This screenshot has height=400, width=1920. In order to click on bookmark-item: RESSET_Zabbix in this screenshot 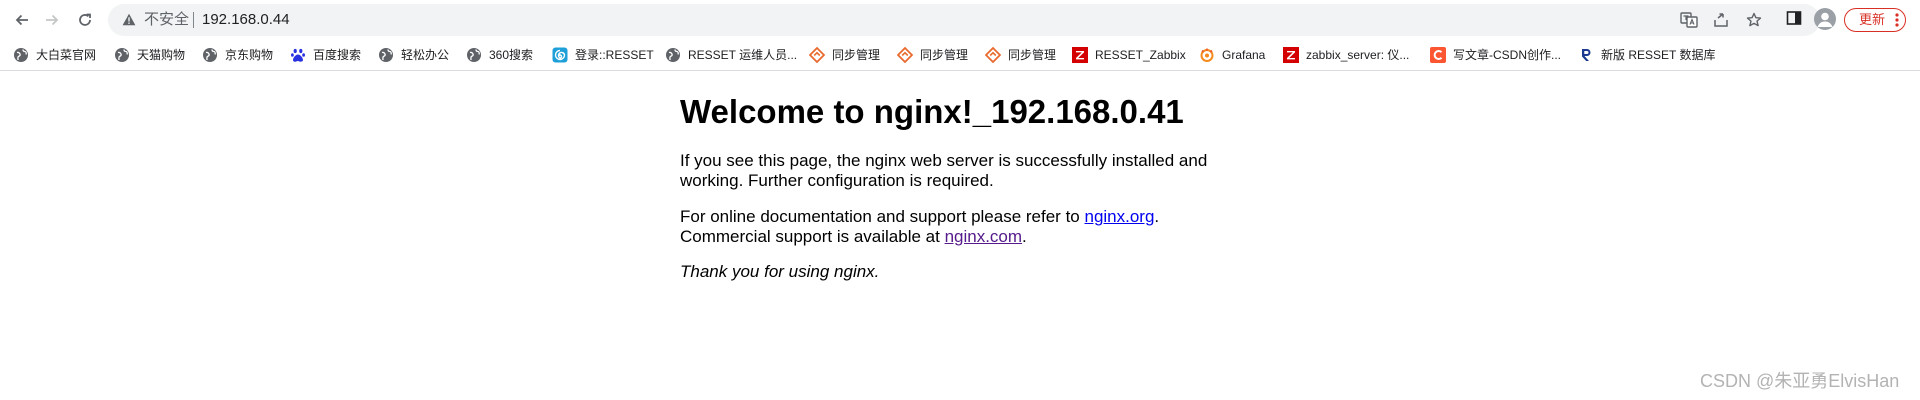, I will do `click(1129, 55)`.